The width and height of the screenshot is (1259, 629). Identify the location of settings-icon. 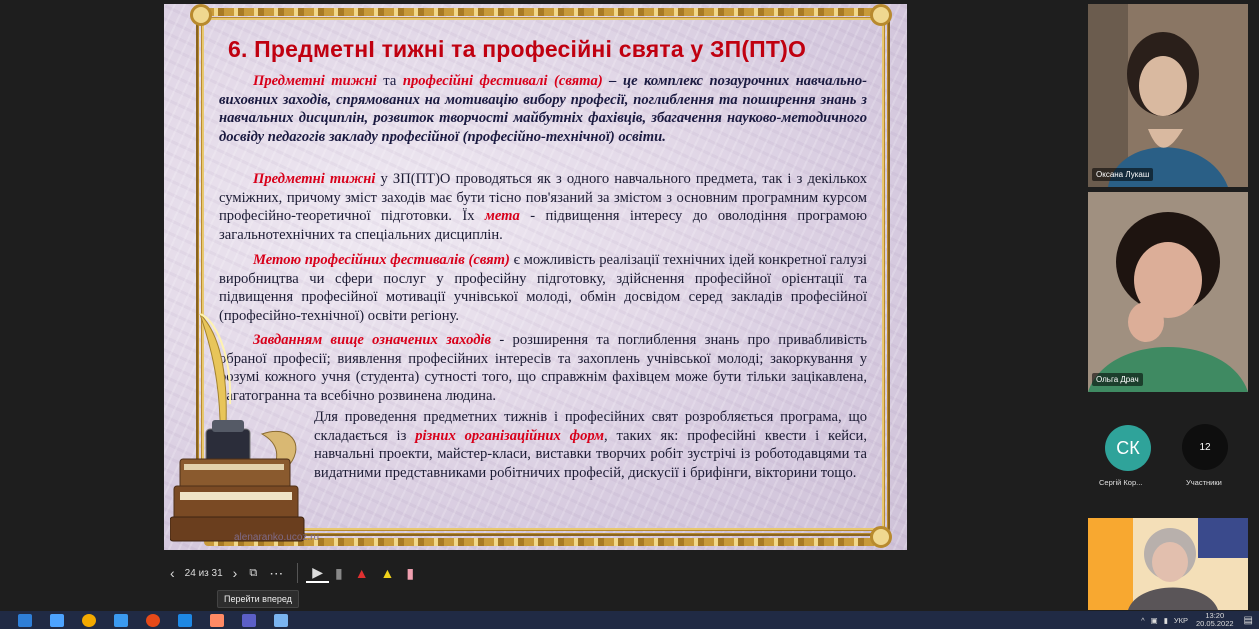
(217, 620).